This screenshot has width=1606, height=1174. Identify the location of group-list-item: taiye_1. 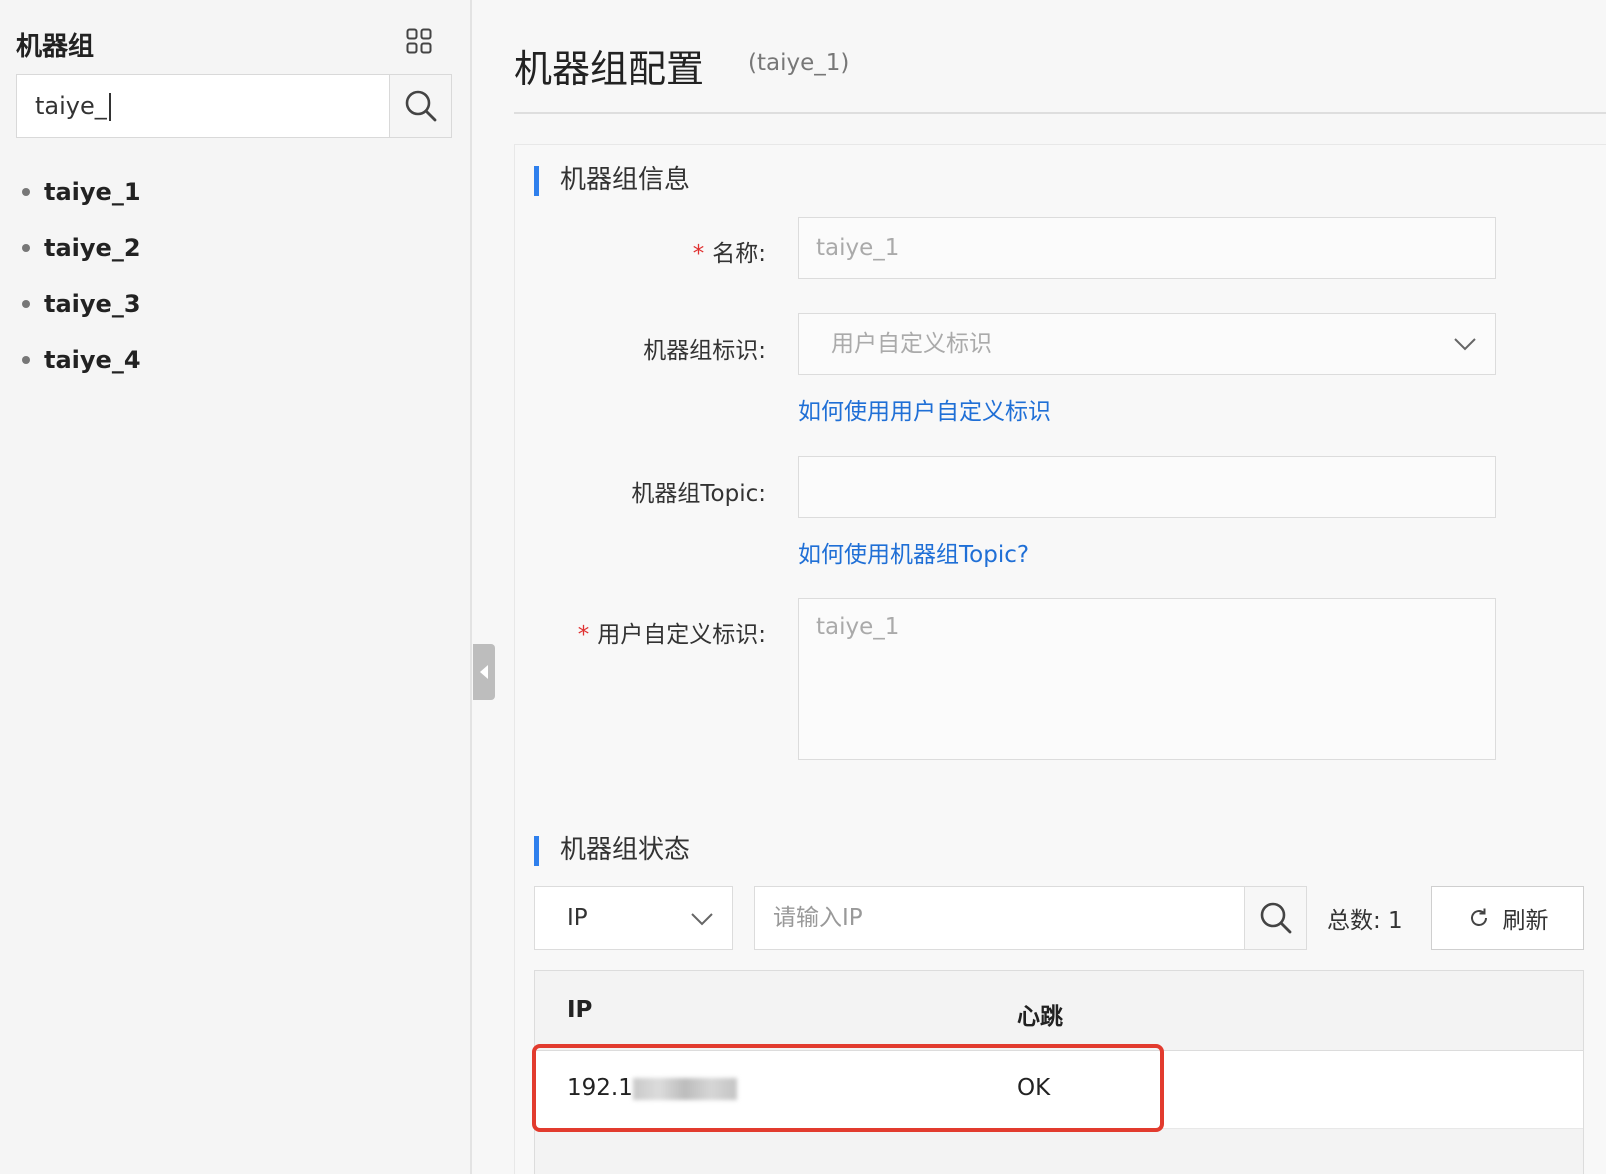
(81, 192).